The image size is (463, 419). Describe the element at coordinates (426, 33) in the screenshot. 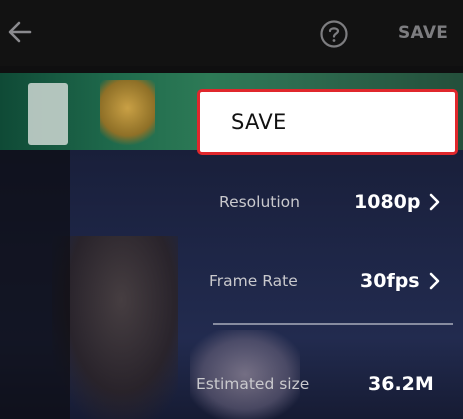

I see `header-save-button: SAVE` at that location.